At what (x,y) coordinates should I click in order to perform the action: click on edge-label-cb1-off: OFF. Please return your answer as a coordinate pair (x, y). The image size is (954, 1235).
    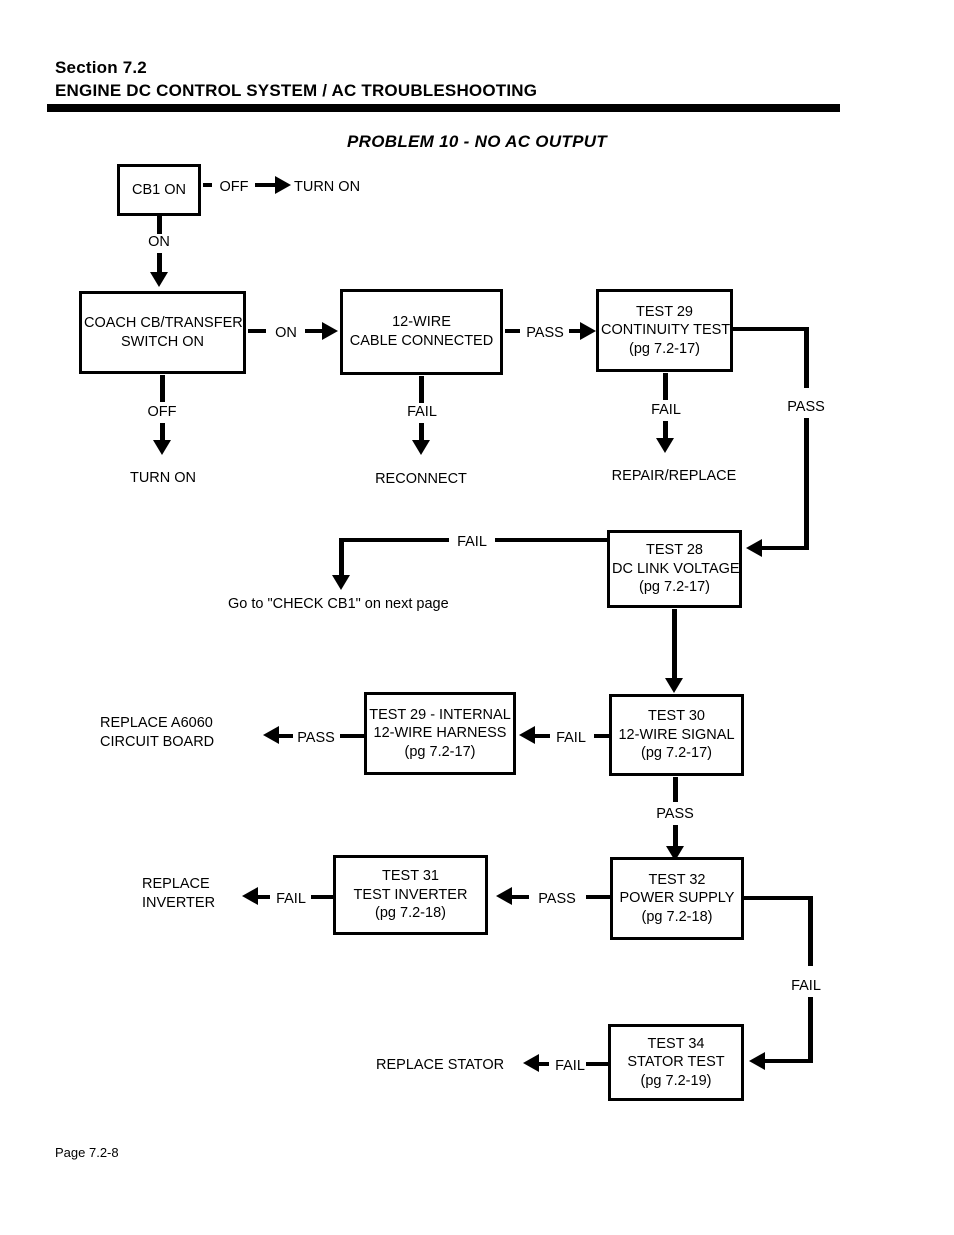
    Looking at the image, I should click on (234, 187).